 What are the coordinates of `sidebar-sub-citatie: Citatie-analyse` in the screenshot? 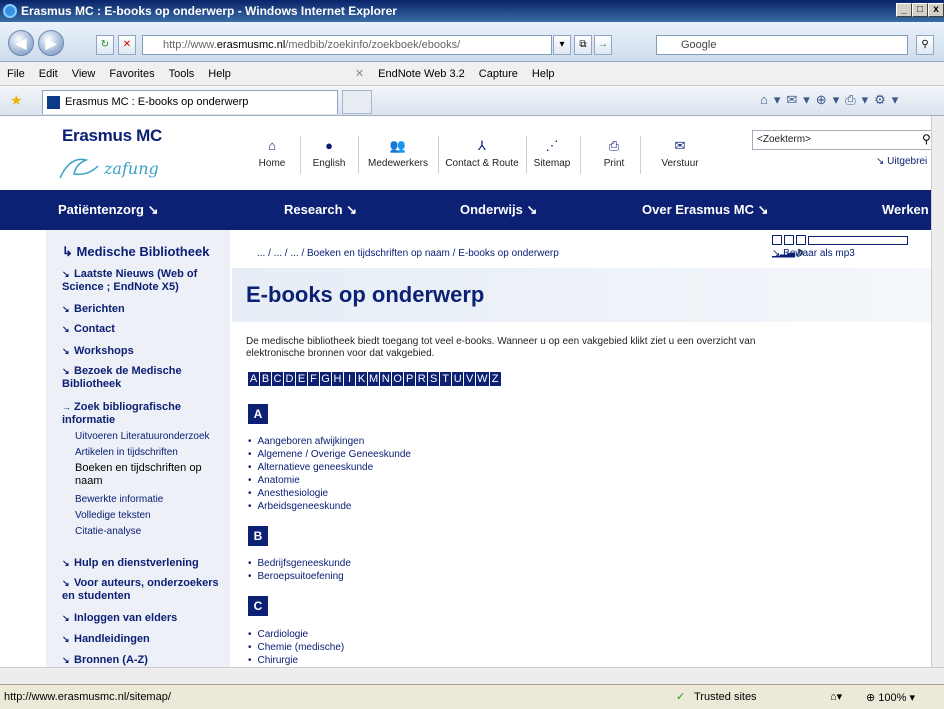 It's located at (108, 531).